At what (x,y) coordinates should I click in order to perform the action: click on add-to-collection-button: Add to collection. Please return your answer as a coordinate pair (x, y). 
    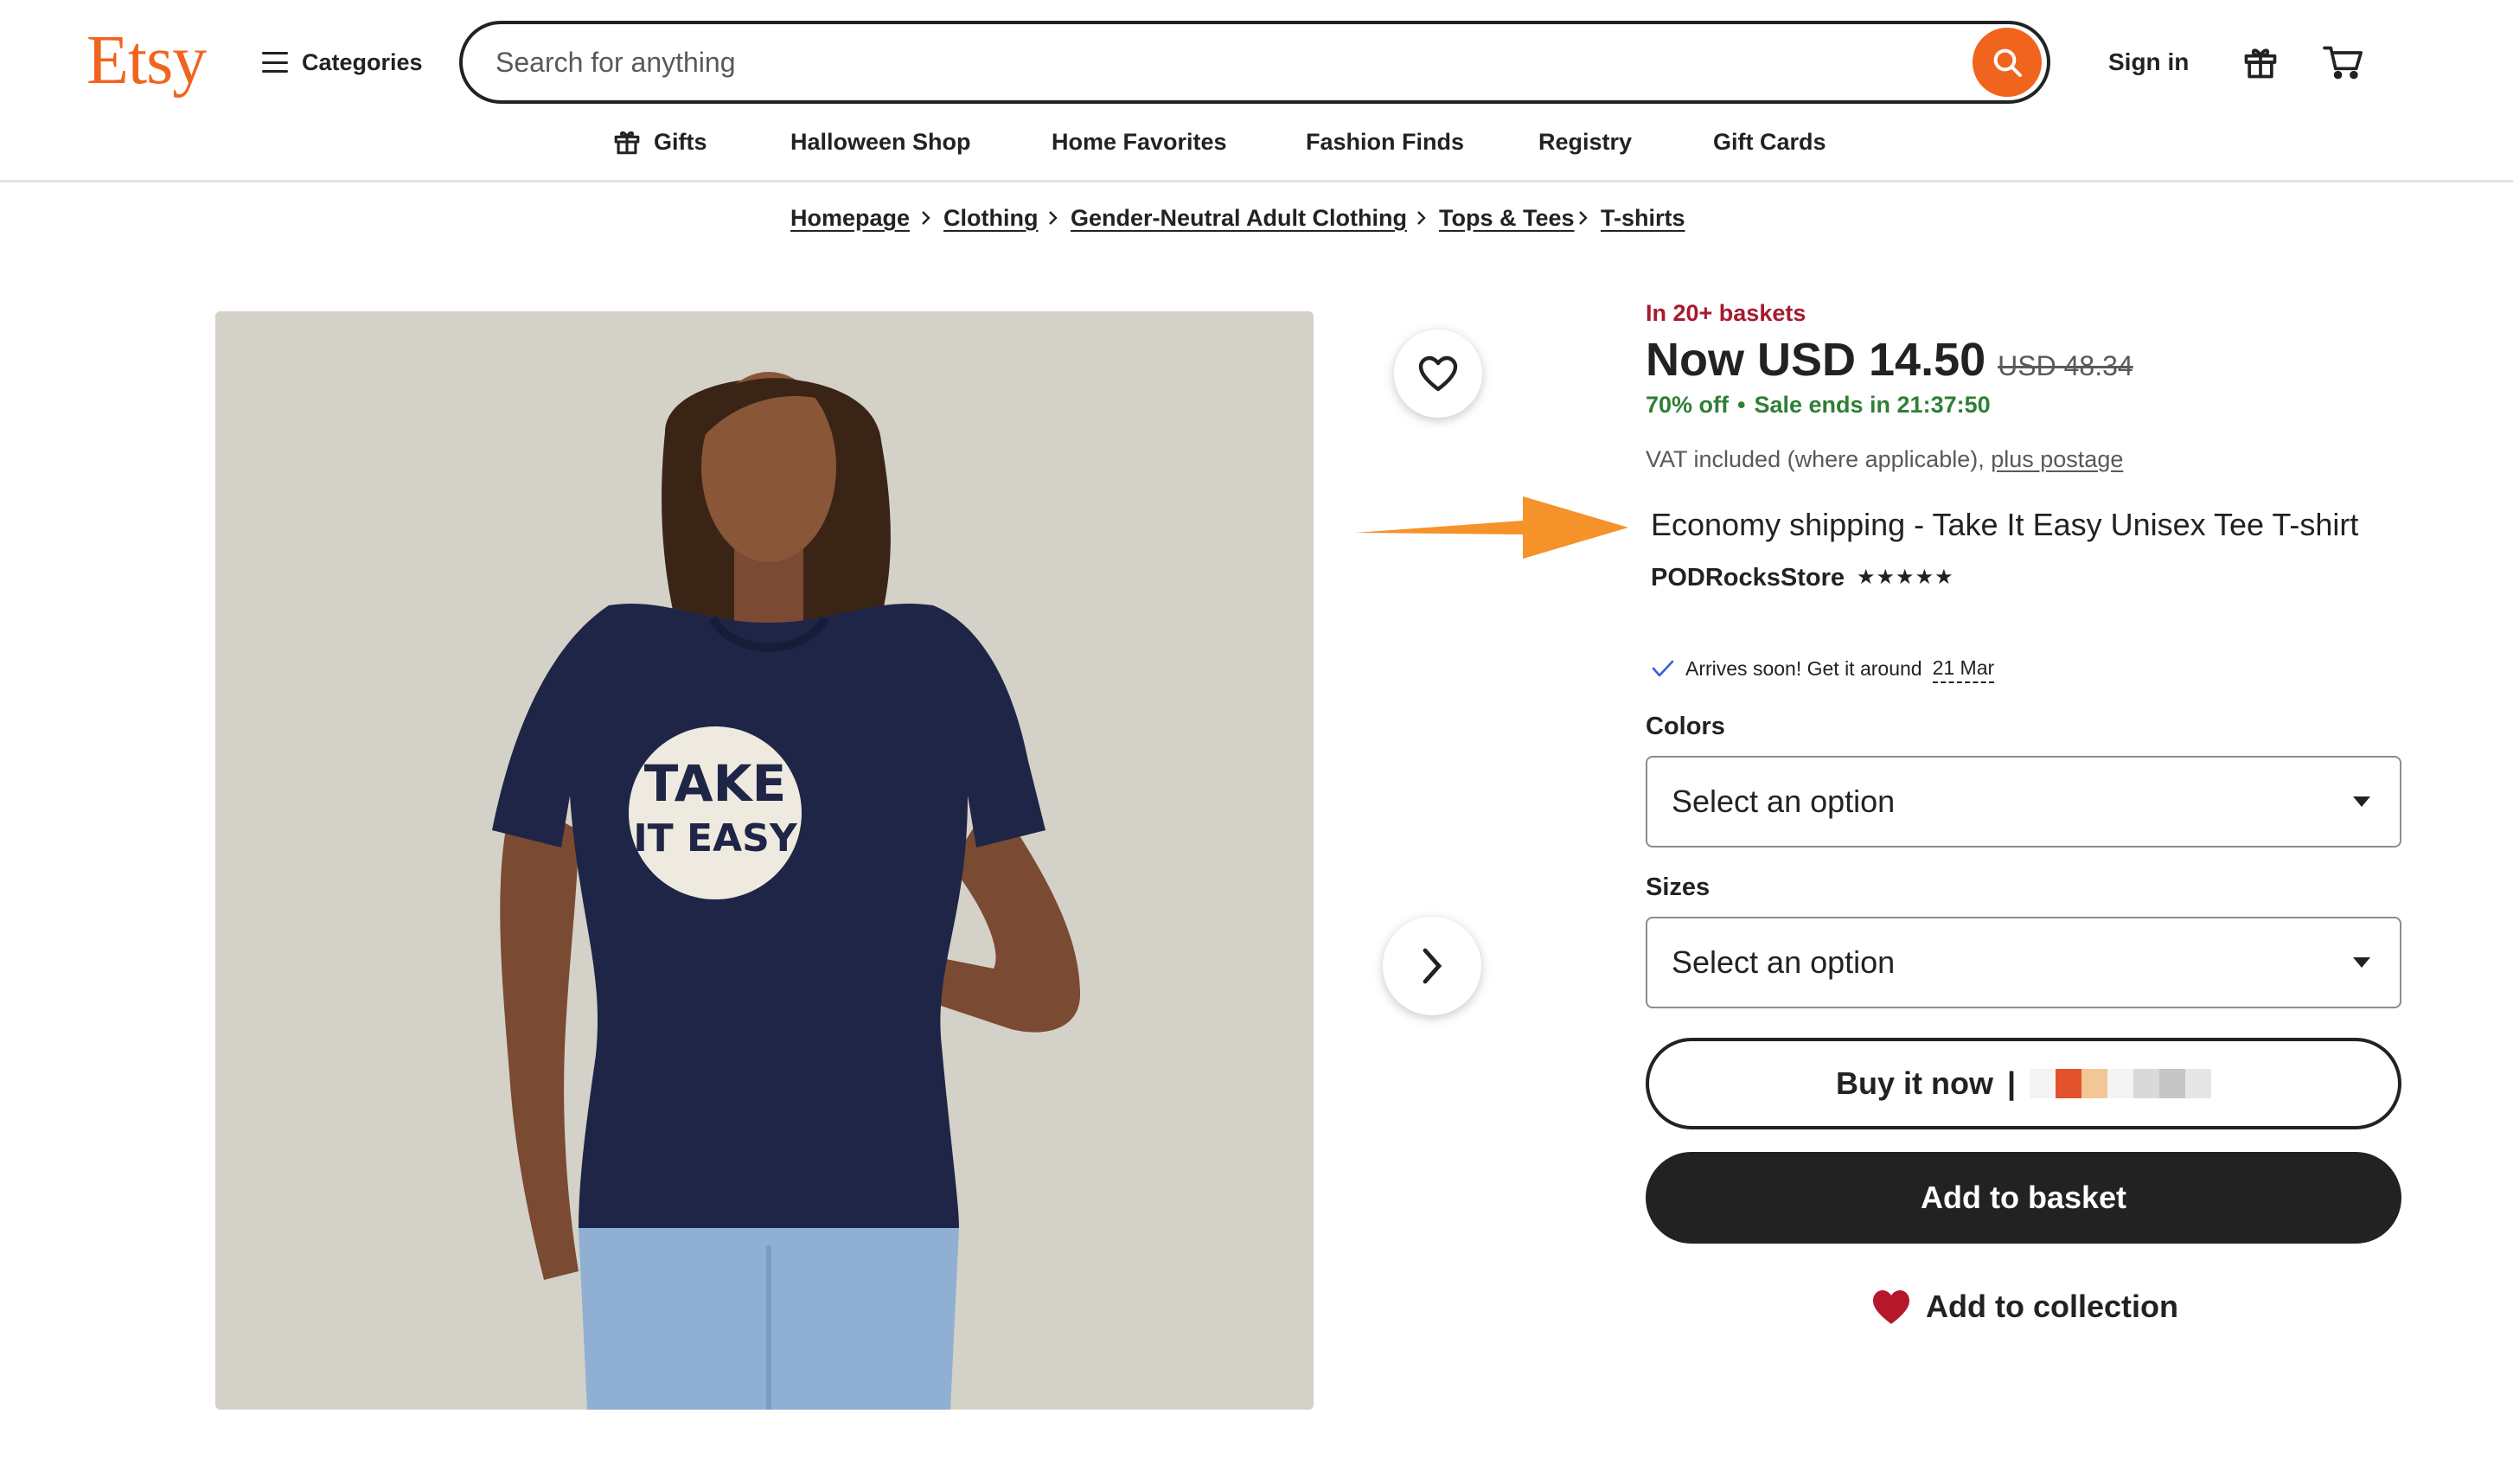
    Looking at the image, I should click on (2024, 1307).